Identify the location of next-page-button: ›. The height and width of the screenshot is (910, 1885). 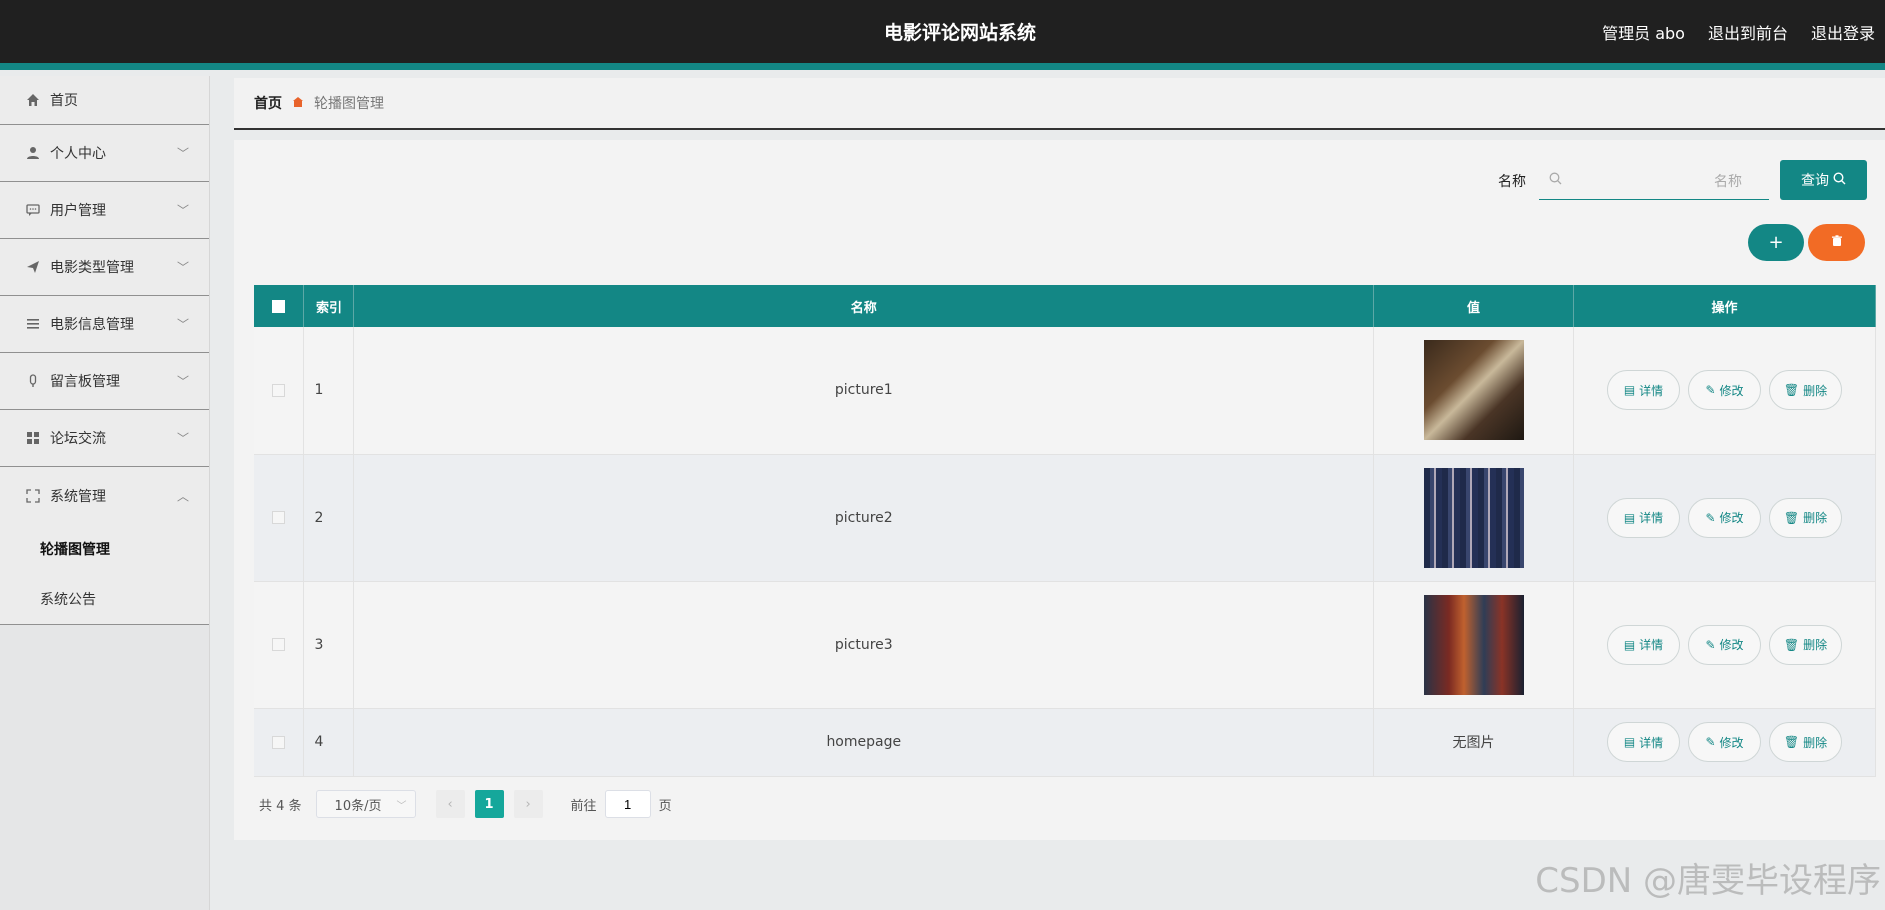
(528, 804).